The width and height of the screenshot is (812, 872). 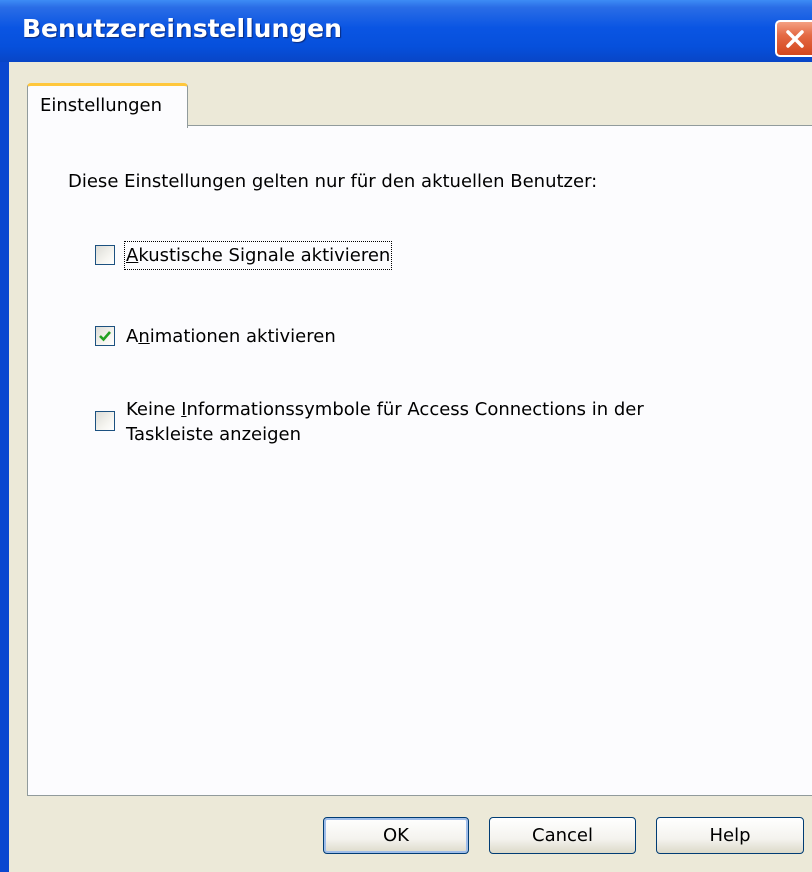 I want to click on tab-label: Einstellungen, so click(x=101, y=105).